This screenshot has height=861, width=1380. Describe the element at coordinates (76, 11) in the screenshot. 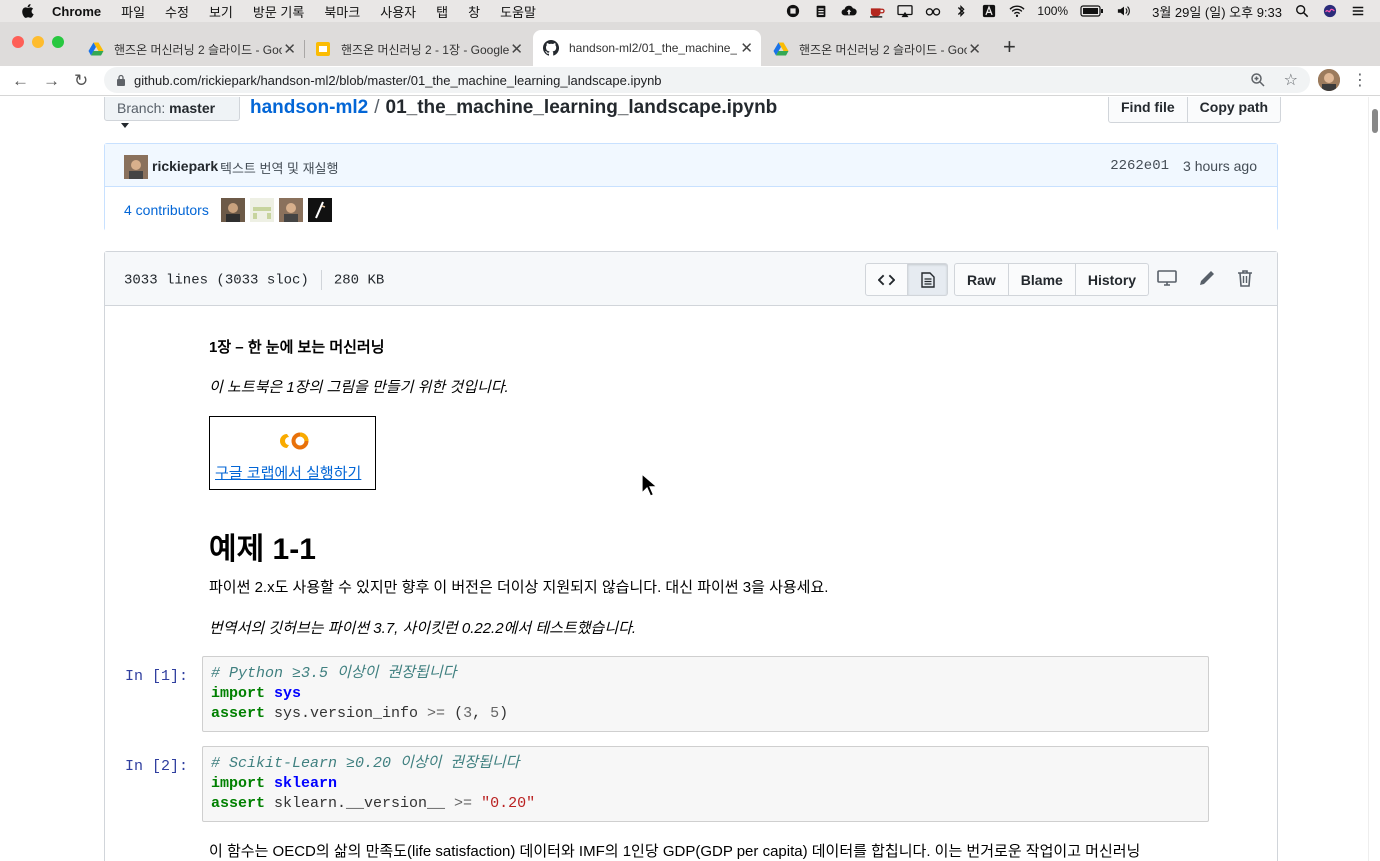

I see `menu-app-name: Chrome` at that location.